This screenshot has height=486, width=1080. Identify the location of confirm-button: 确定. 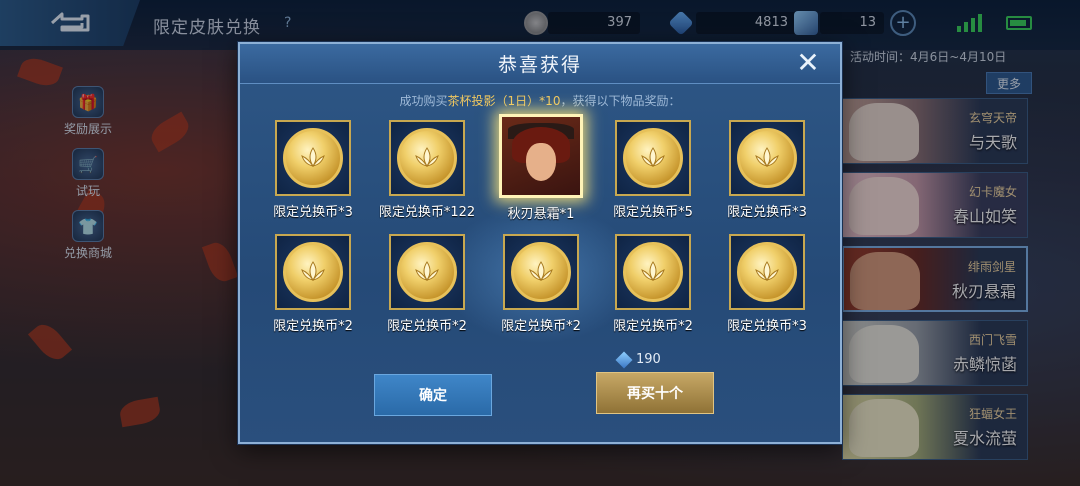
(433, 395).